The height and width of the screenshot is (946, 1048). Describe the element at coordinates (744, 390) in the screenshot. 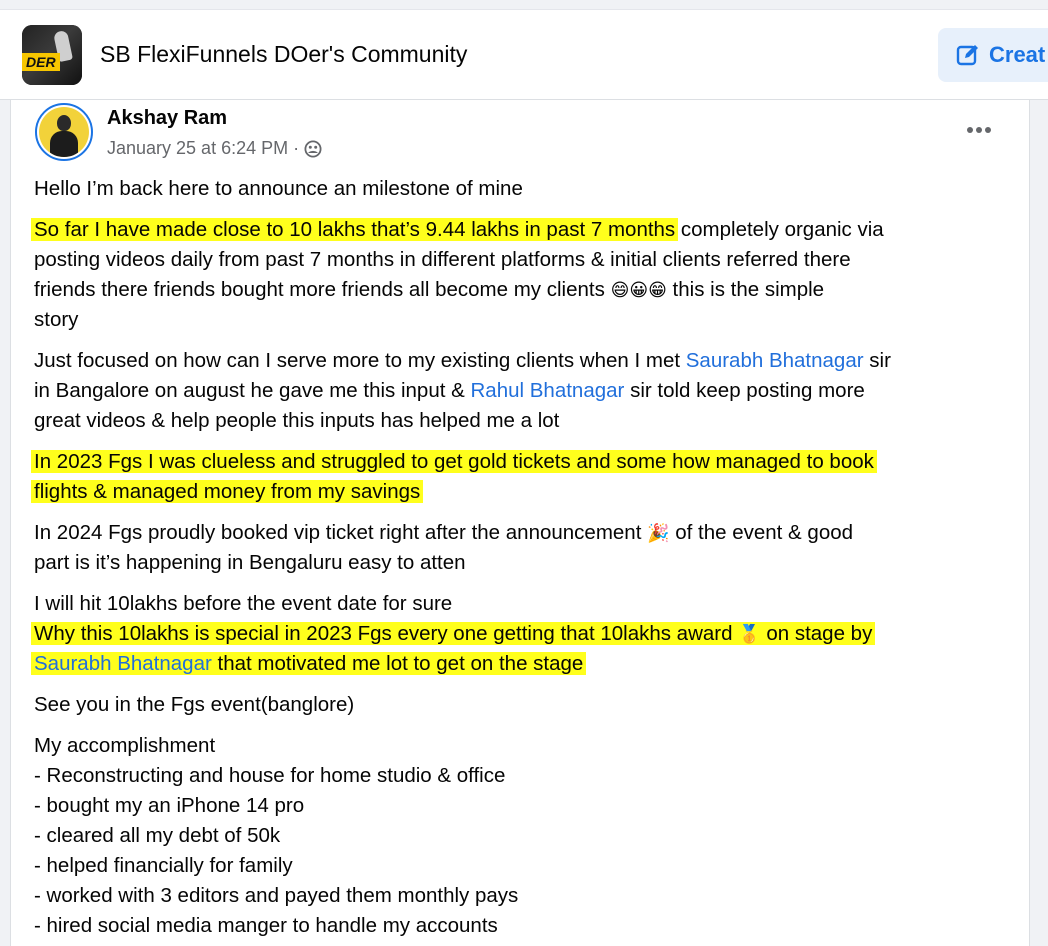

I see `text-span: sir told keep posting more` at that location.